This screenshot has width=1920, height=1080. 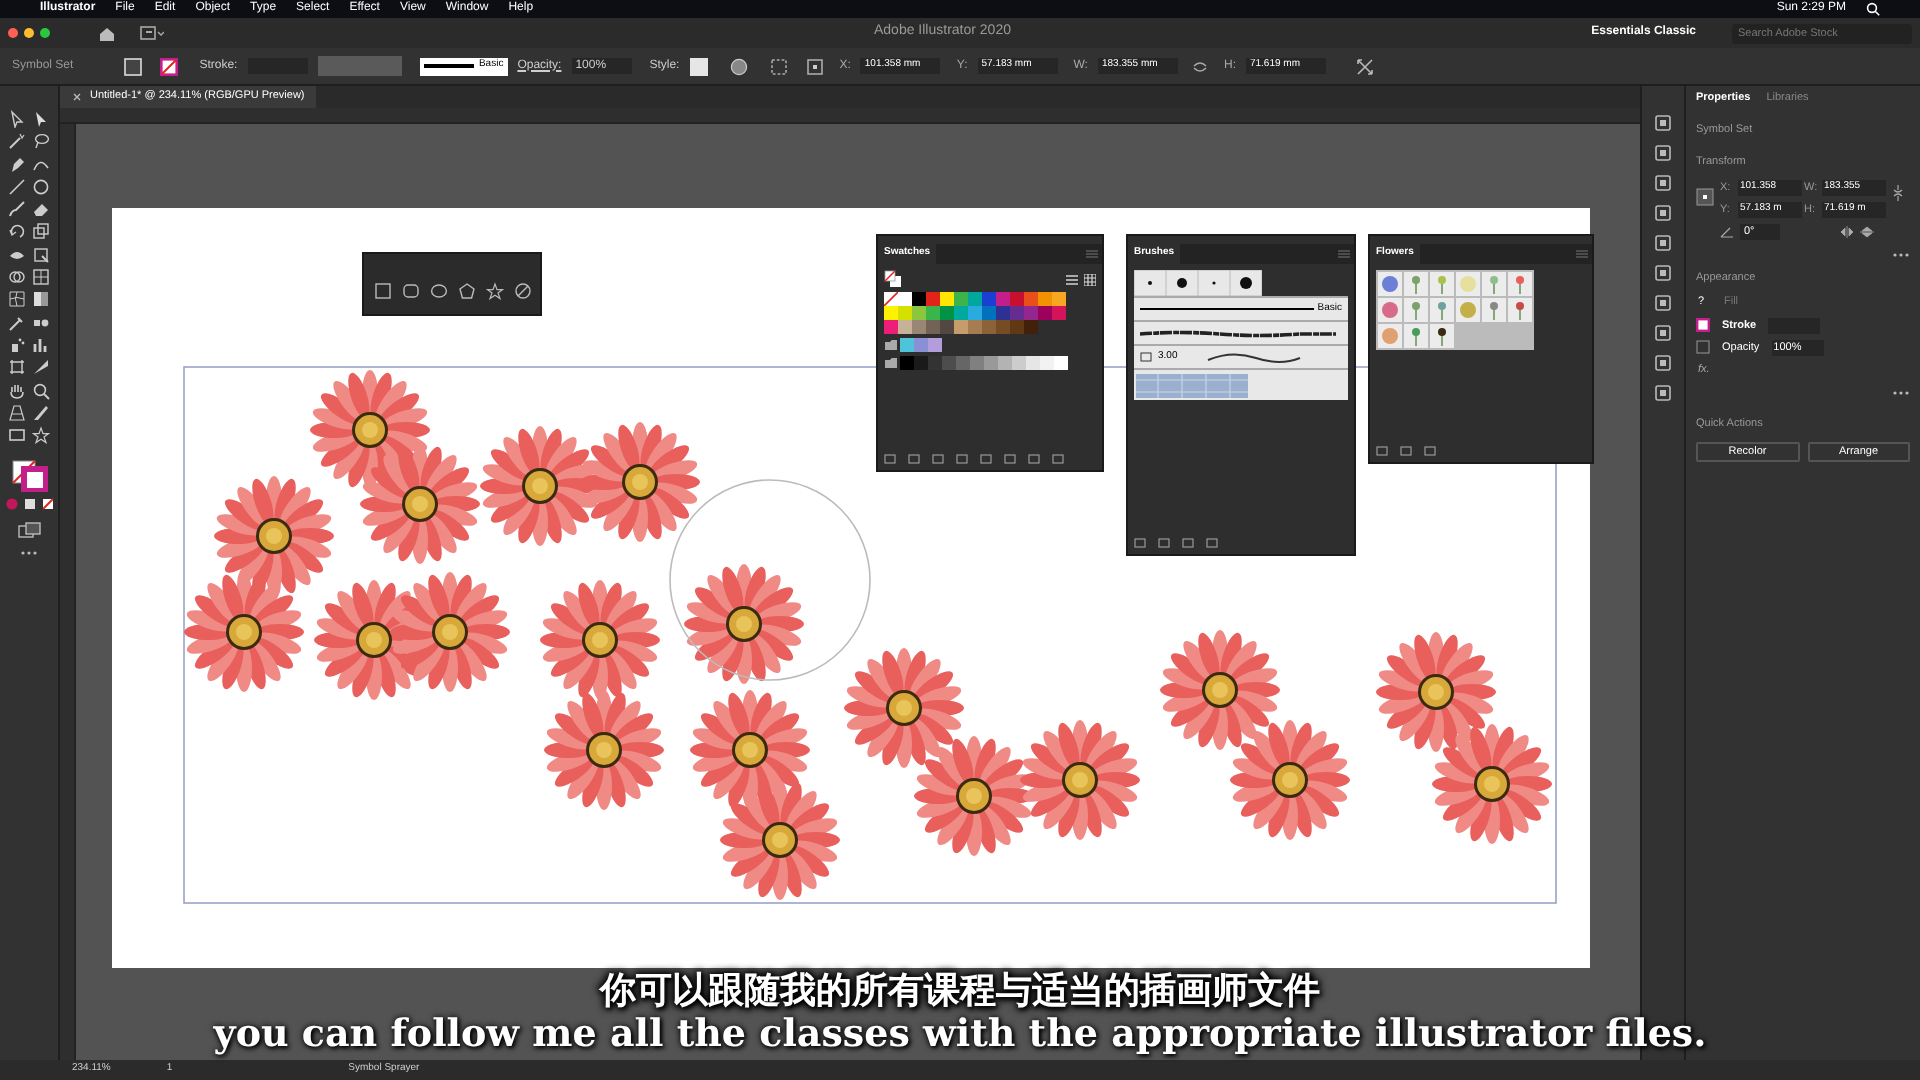 I want to click on subtitle-english: you can follow me all the classes with the appropriate illustrator files., so click(x=960, y=1034).